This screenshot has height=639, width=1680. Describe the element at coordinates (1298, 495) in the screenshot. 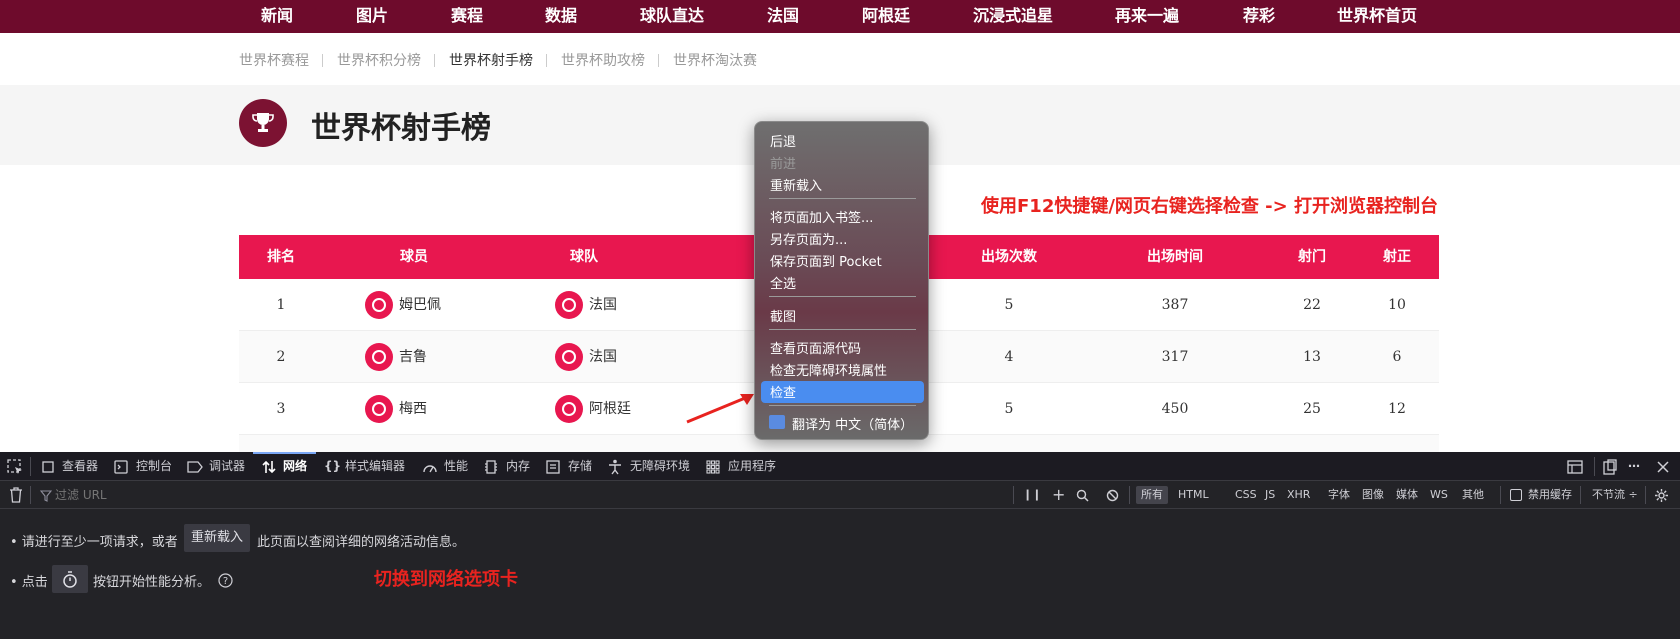

I see `type-xhr: XHR` at that location.